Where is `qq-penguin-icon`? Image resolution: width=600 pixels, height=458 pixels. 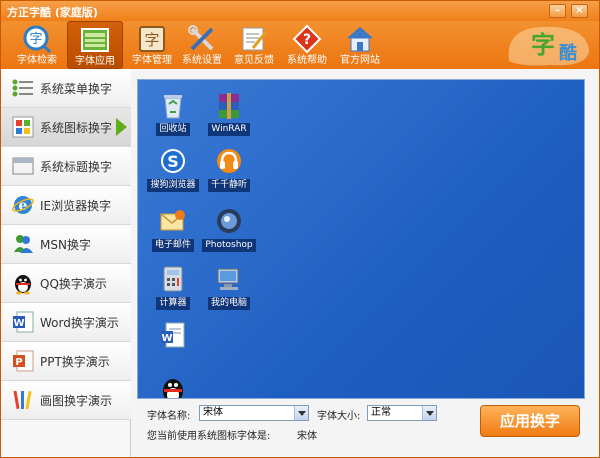 qq-penguin-icon is located at coordinates (173, 388).